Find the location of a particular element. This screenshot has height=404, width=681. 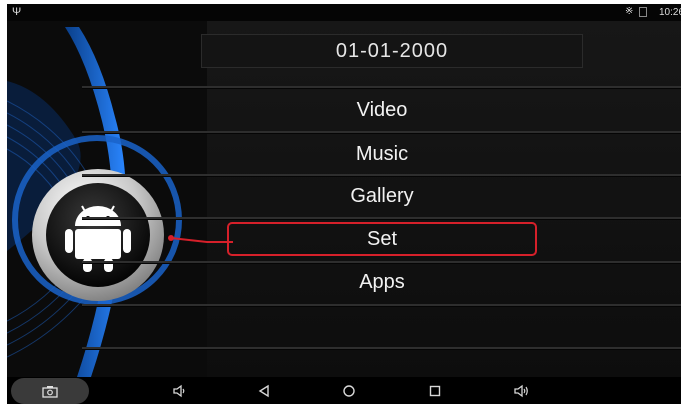

android-robot-icon is located at coordinates (98, 235).